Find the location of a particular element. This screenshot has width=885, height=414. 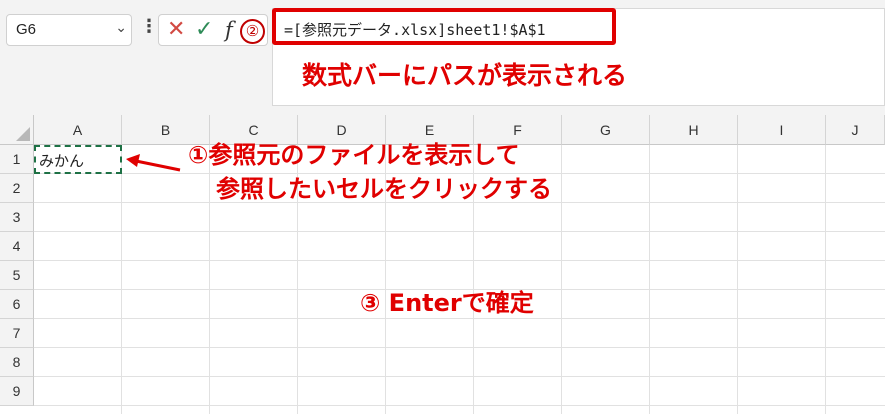

step-3-note: ③ Enterで確定 is located at coordinates (447, 303).